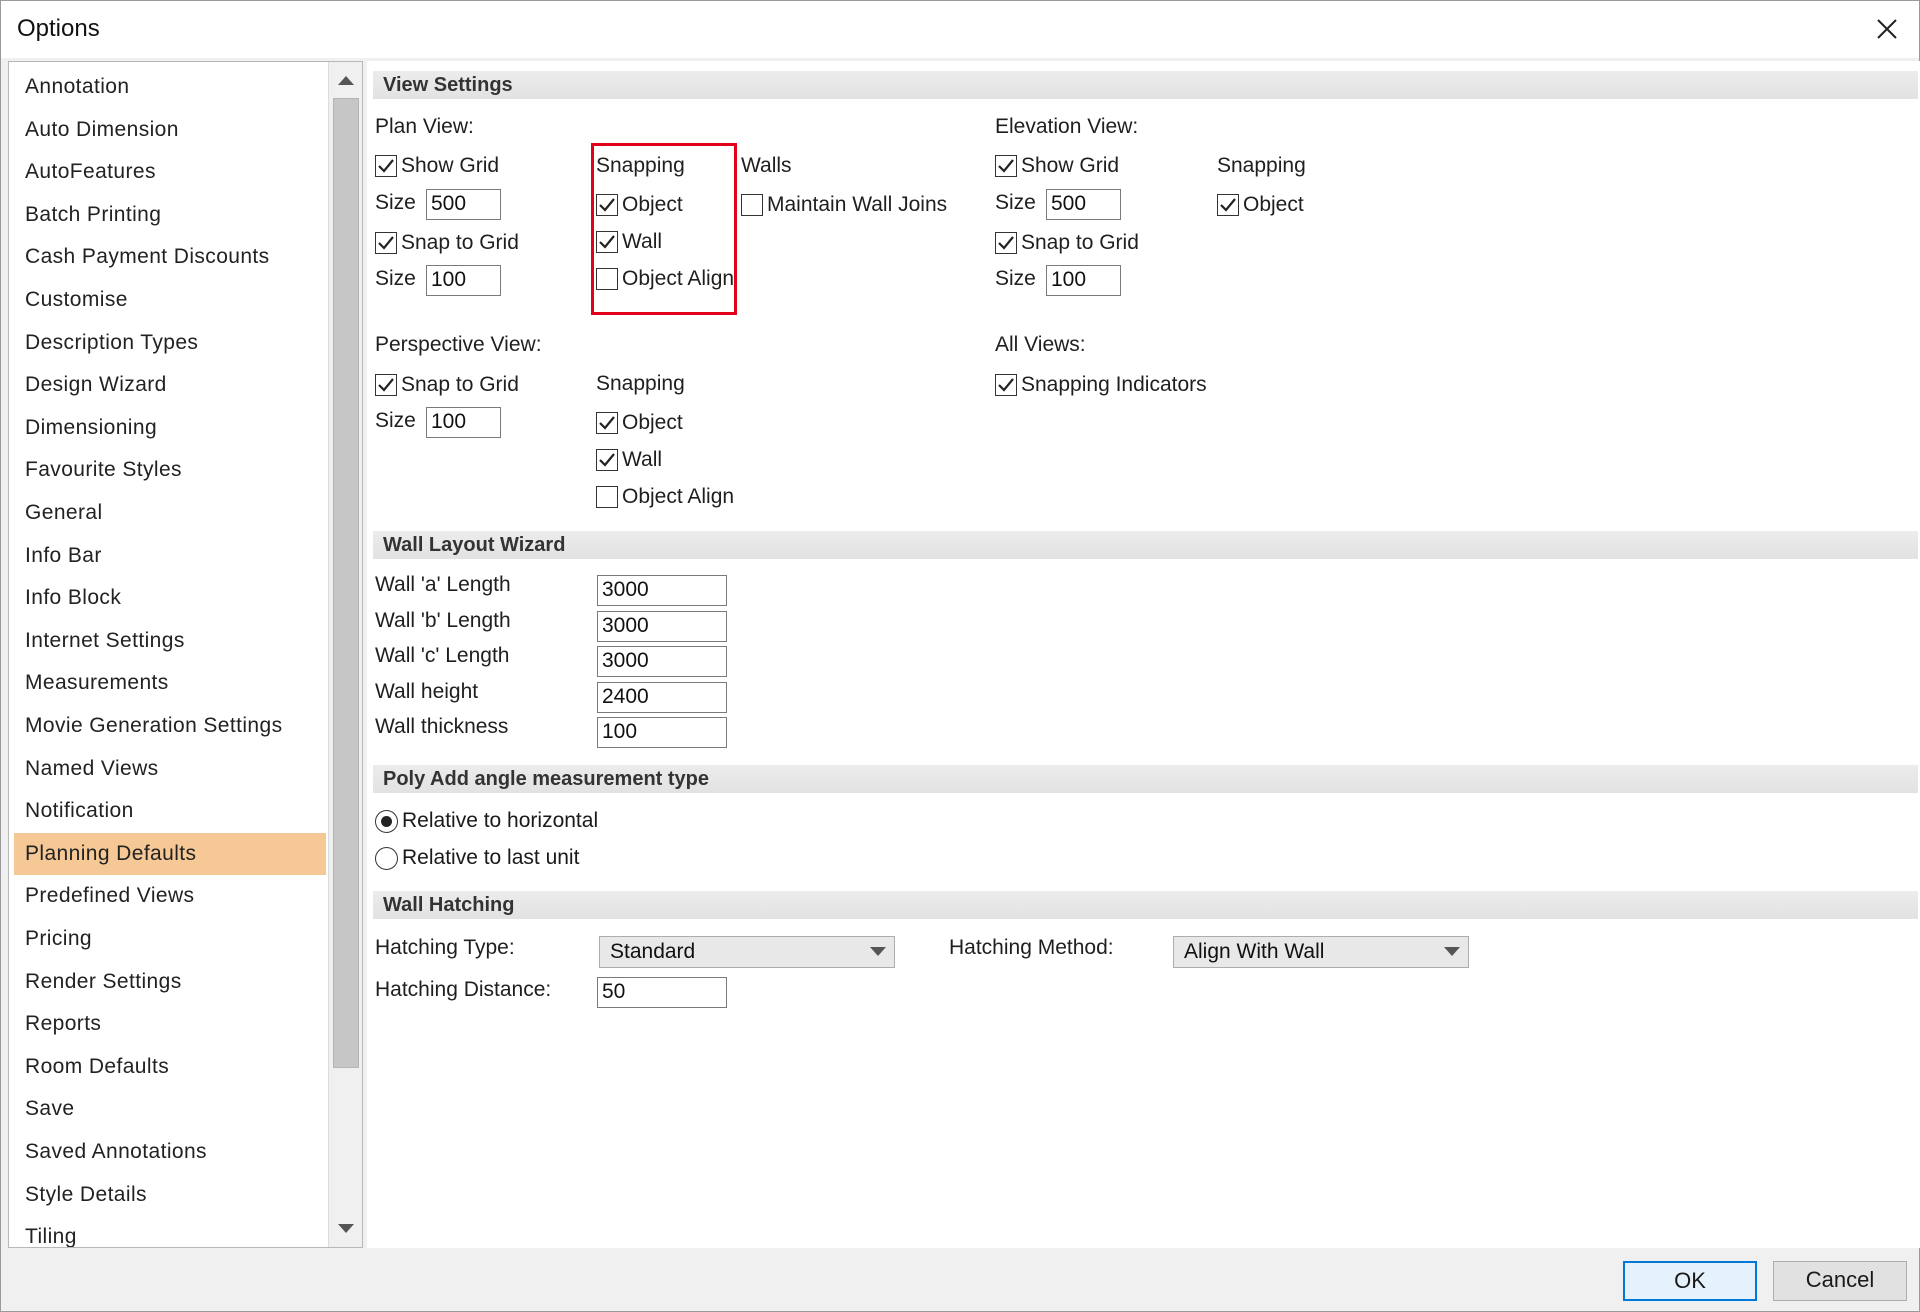 The height and width of the screenshot is (1312, 1920). I want to click on nav-item-notification: Notification, so click(170, 811).